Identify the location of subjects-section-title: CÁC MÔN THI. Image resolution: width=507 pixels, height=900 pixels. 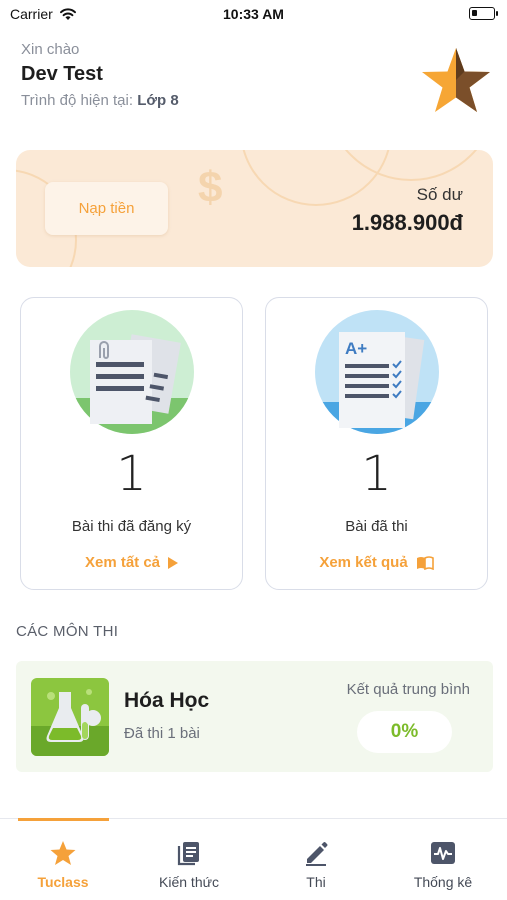
(67, 631).